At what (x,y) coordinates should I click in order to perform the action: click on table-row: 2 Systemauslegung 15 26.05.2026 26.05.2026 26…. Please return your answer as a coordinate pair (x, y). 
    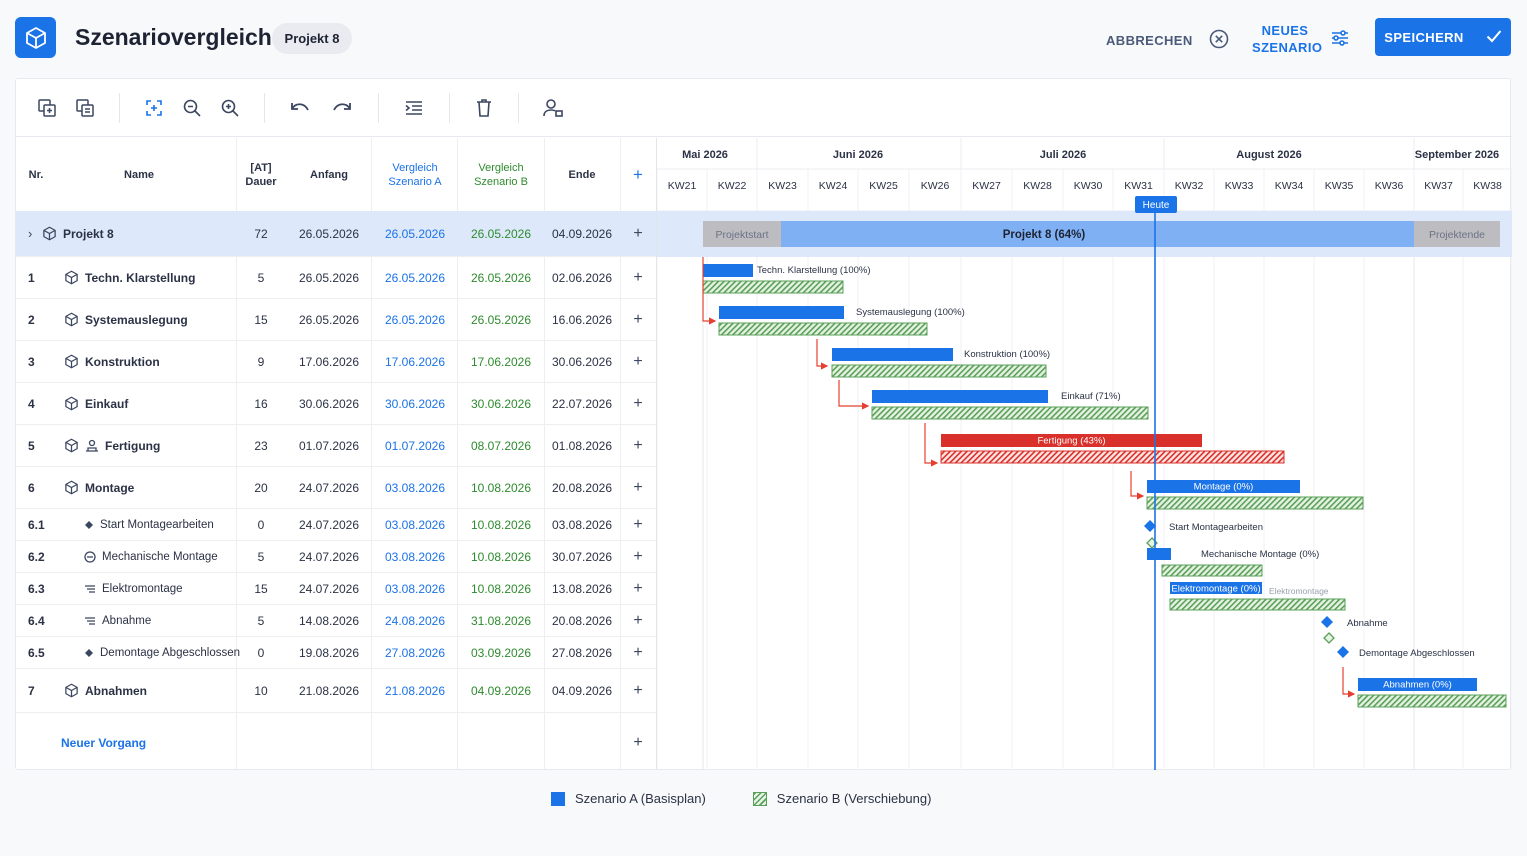
    Looking at the image, I should click on (336, 320).